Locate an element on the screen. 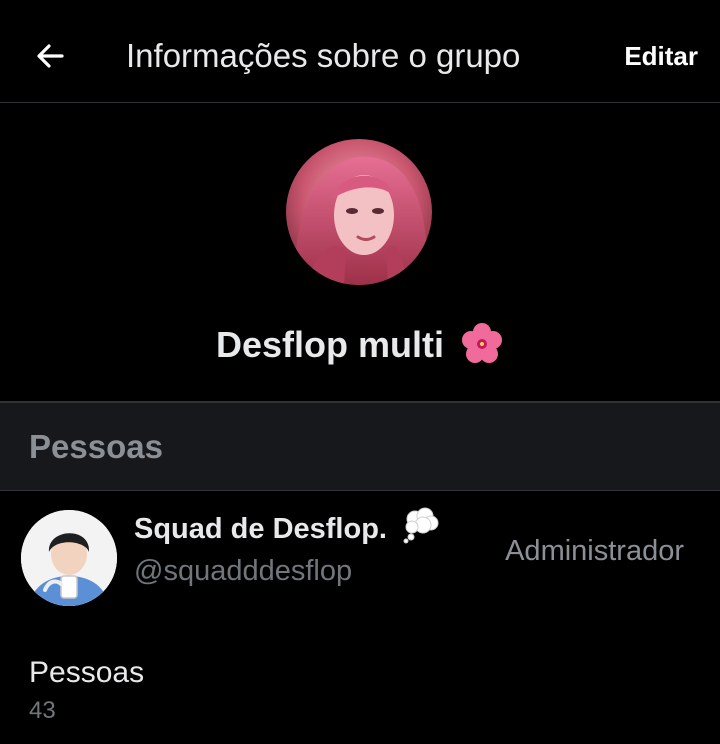  people-count: Pessoas 43 is located at coordinates (86, 690).